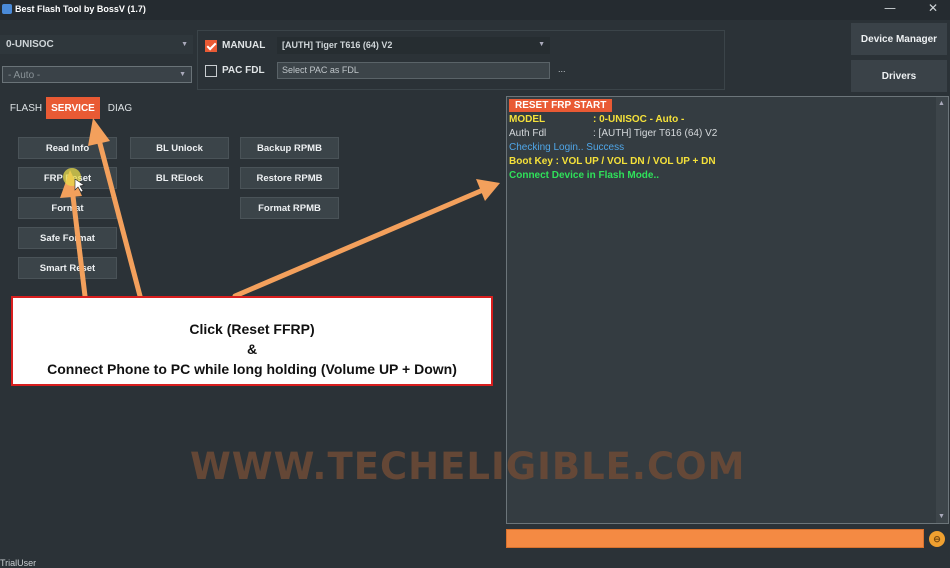 Image resolution: width=950 pixels, height=568 pixels. I want to click on frp-reset-button: FRP Reset, so click(67, 178).